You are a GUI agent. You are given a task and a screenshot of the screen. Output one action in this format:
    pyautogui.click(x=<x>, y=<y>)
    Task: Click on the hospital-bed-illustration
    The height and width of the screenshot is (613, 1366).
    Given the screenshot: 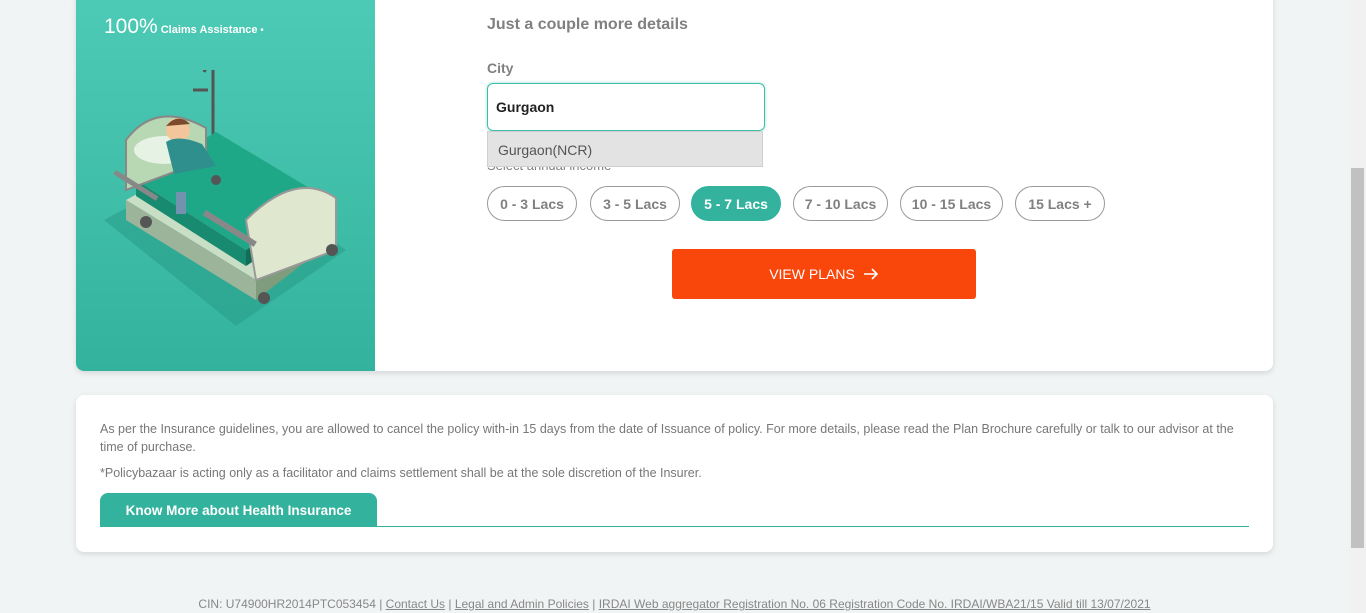 What is the action you would take?
    pyautogui.click(x=225, y=198)
    